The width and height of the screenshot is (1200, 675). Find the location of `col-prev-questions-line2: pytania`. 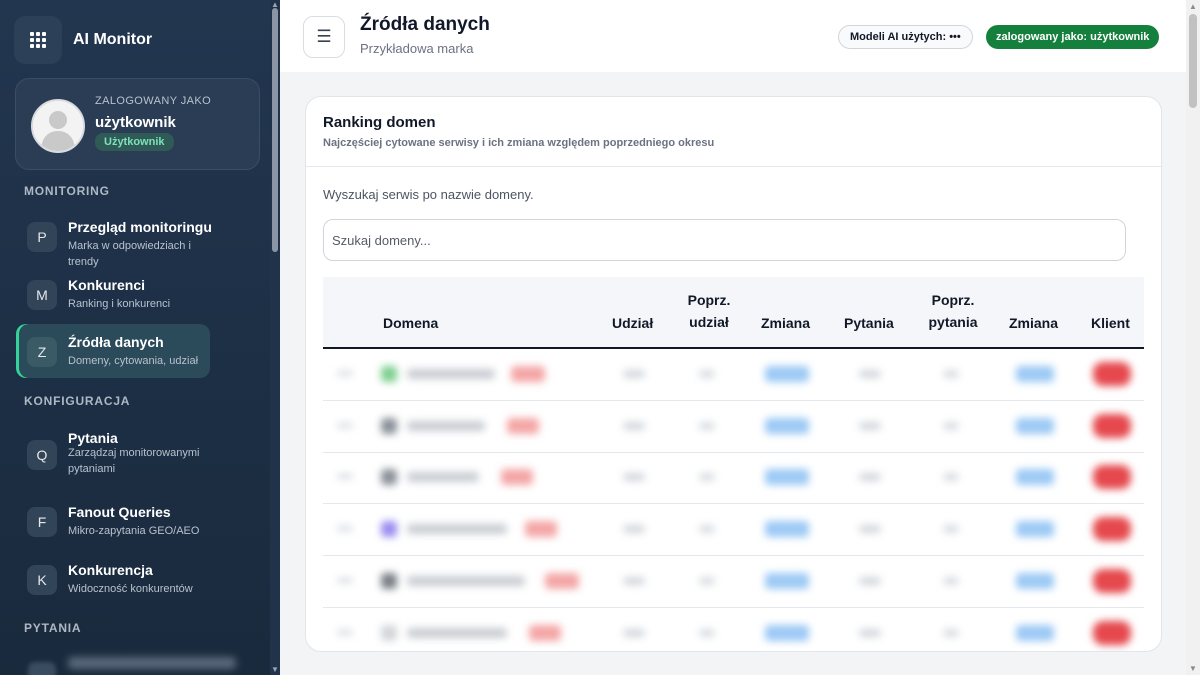

col-prev-questions-line2: pytania is located at coordinates (953, 322).